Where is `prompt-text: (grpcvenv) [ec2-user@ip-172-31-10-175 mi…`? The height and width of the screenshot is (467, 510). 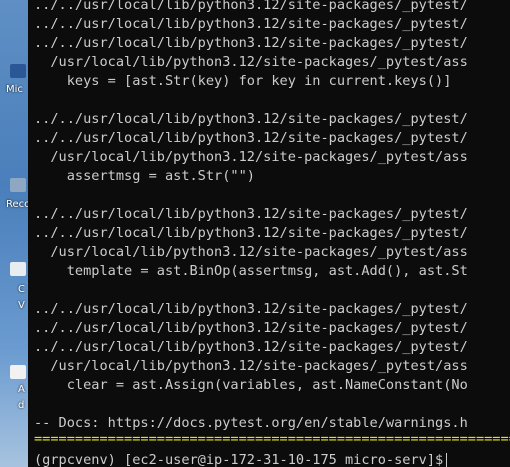 prompt-text: (grpcvenv) [ec2-user@ip-172-31-10-175 mi… is located at coordinates (239, 459).